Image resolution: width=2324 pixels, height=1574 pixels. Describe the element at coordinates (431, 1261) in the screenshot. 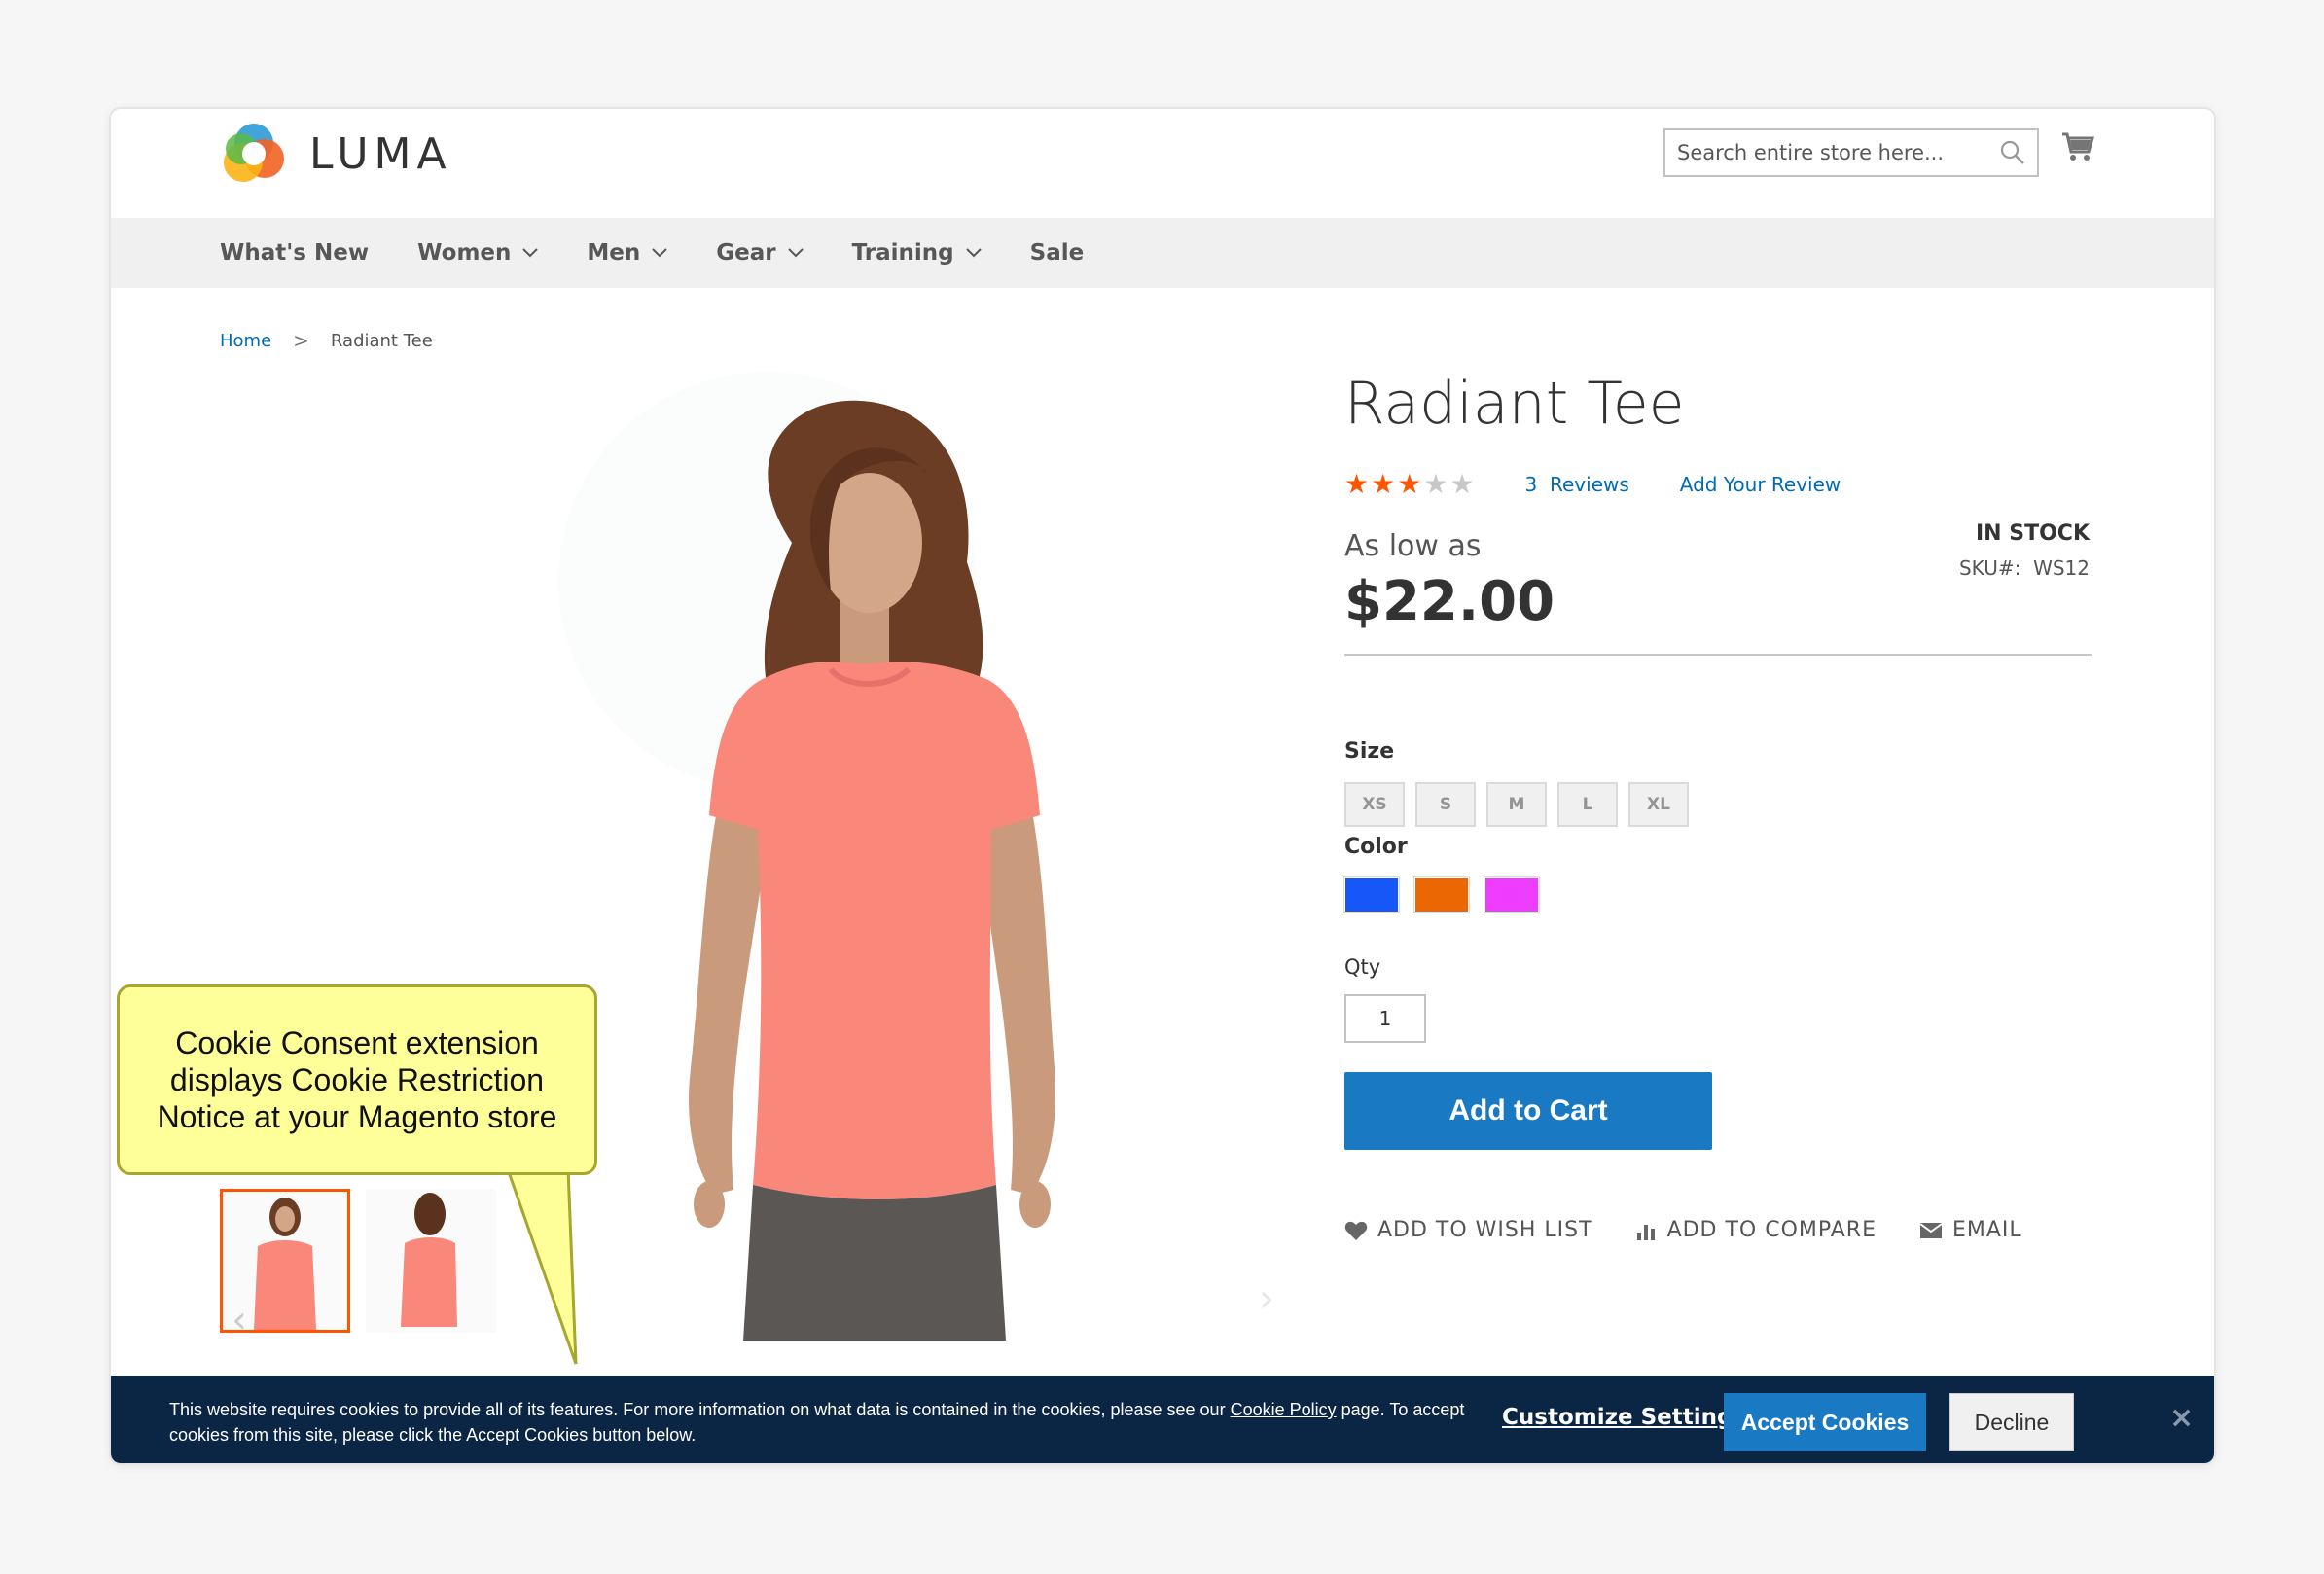

I see `thumbnail-back` at that location.